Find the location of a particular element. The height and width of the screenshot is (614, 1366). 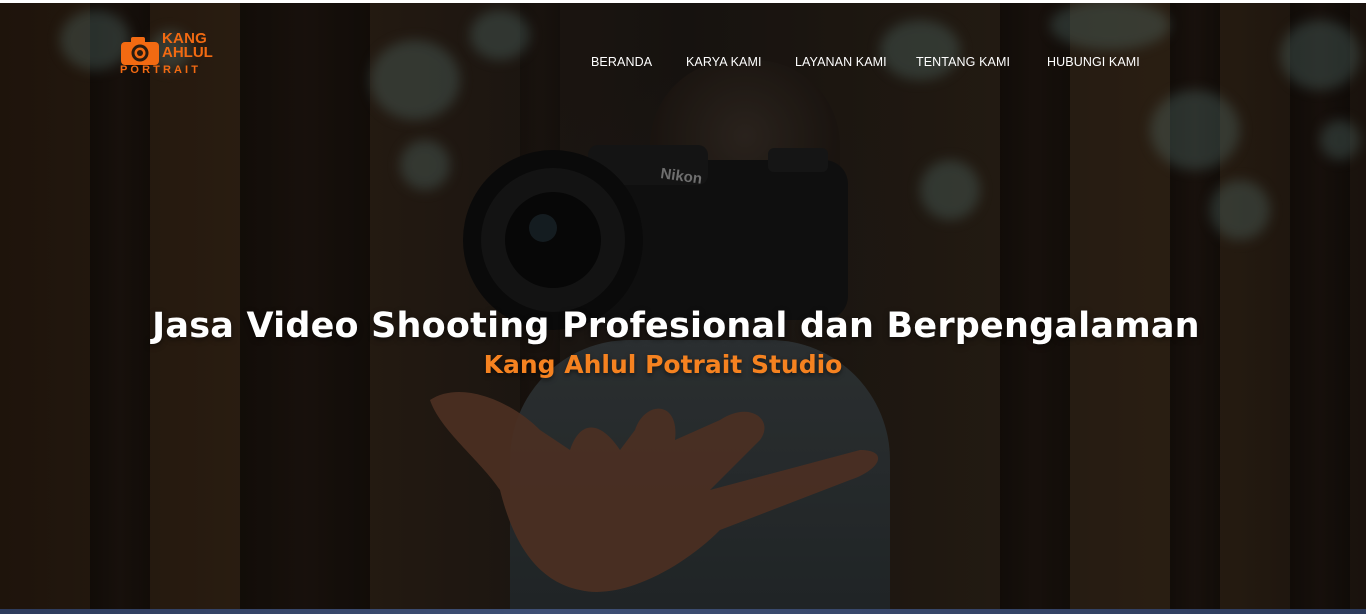

brand-logo: KANG AHLUL PORTRAIT is located at coordinates (168, 54).